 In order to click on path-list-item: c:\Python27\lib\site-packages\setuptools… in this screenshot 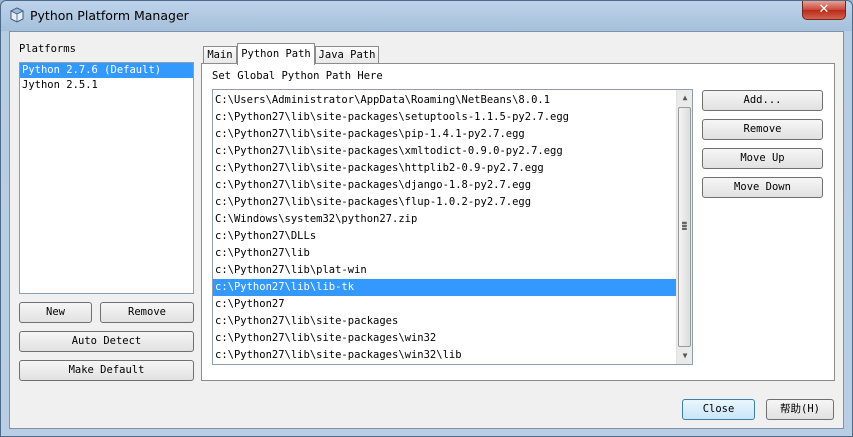, I will do `click(445, 117)`.